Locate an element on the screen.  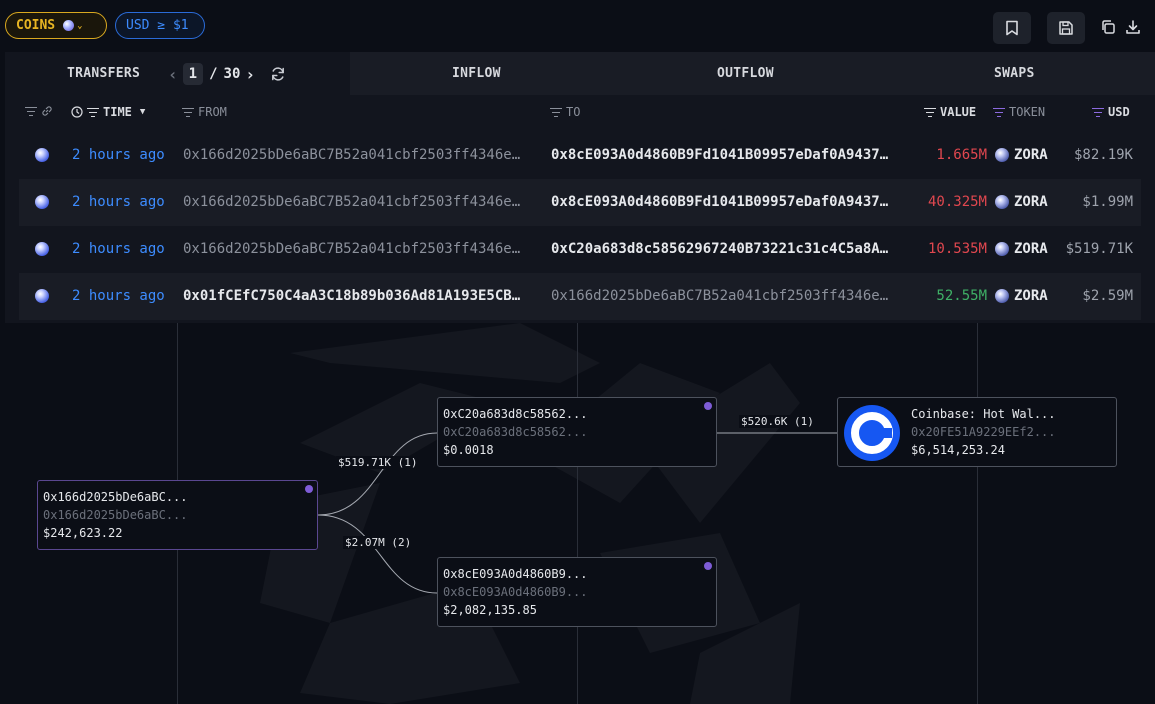
column-usd: USD is located at coordinates (1111, 112).